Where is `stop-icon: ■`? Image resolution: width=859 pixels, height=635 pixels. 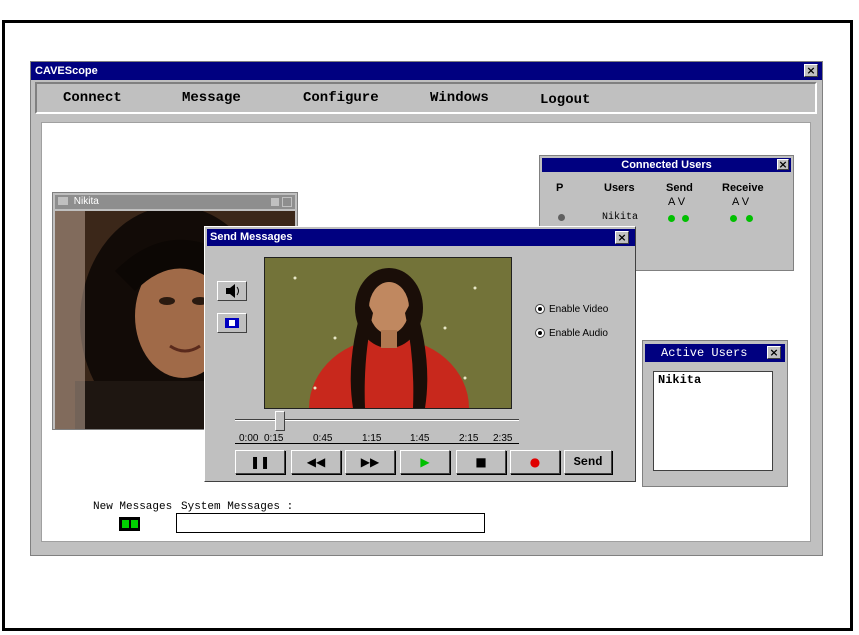 stop-icon: ■ is located at coordinates (481, 462).